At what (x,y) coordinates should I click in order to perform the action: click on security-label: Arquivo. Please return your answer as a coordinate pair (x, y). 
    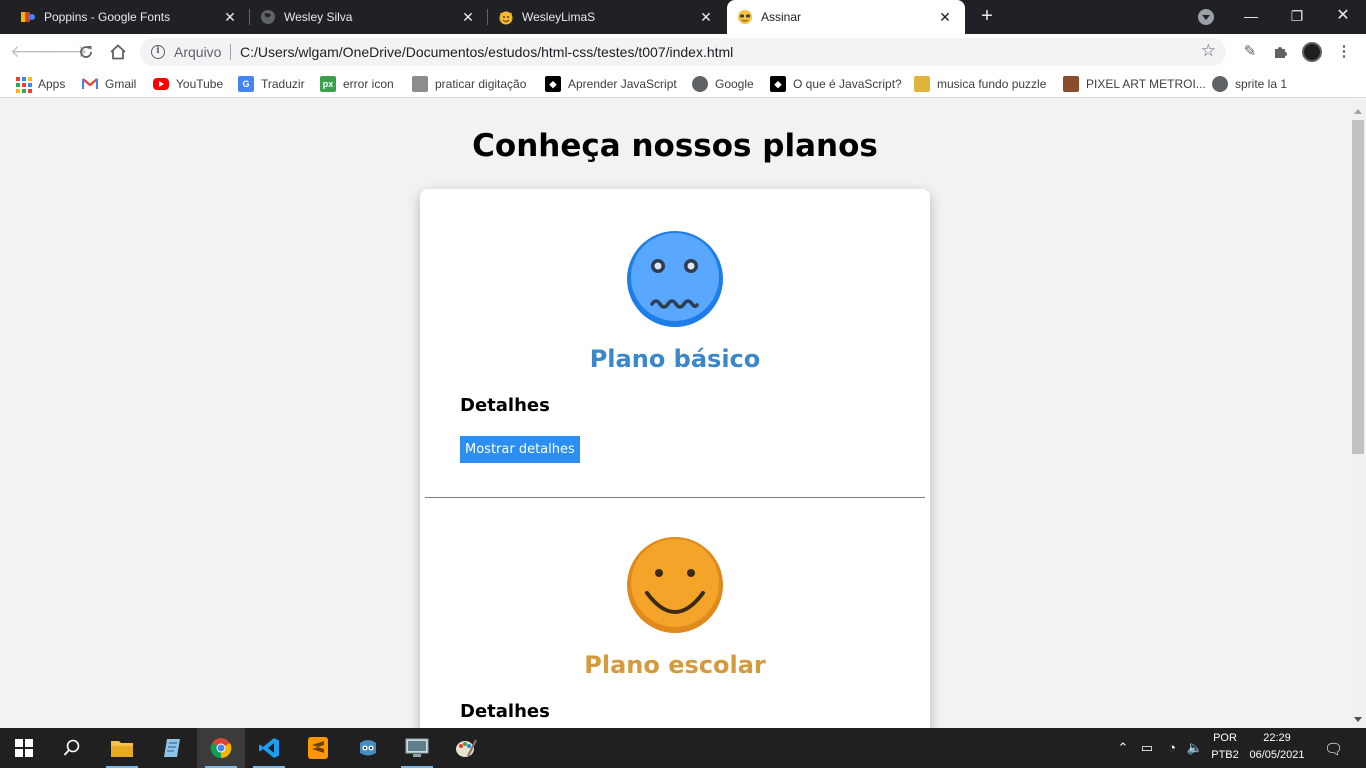
    Looking at the image, I should click on (198, 52).